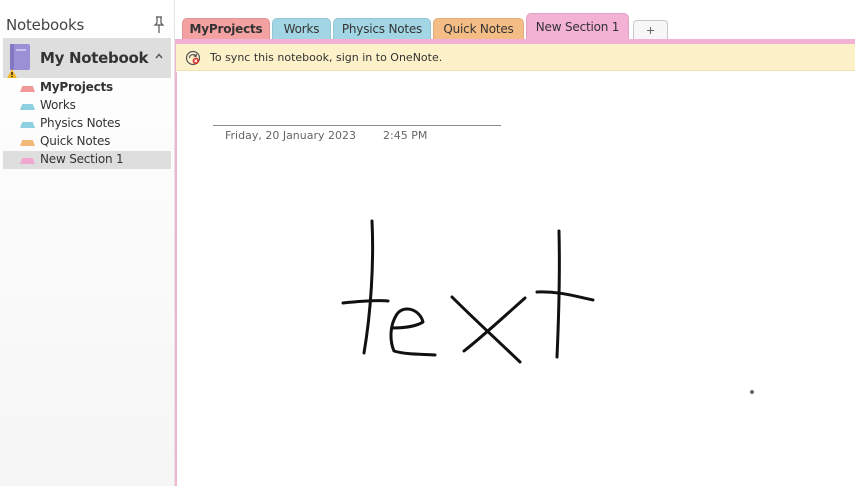  Describe the element at coordinates (193, 58) in the screenshot. I see `sync-error-icon` at that location.